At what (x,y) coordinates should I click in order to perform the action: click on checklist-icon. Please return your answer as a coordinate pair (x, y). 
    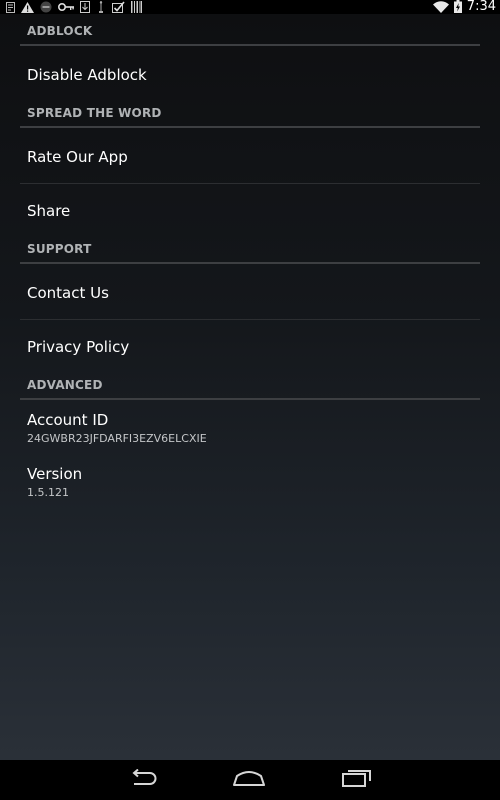
    Looking at the image, I should click on (118, 7).